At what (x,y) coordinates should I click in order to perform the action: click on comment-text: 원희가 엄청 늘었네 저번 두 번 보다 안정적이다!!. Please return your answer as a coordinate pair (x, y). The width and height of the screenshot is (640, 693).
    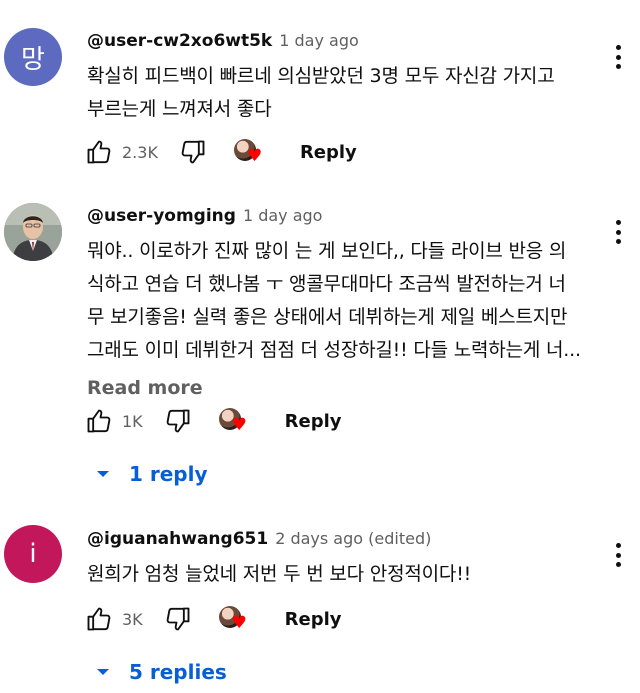
    Looking at the image, I should click on (338, 574).